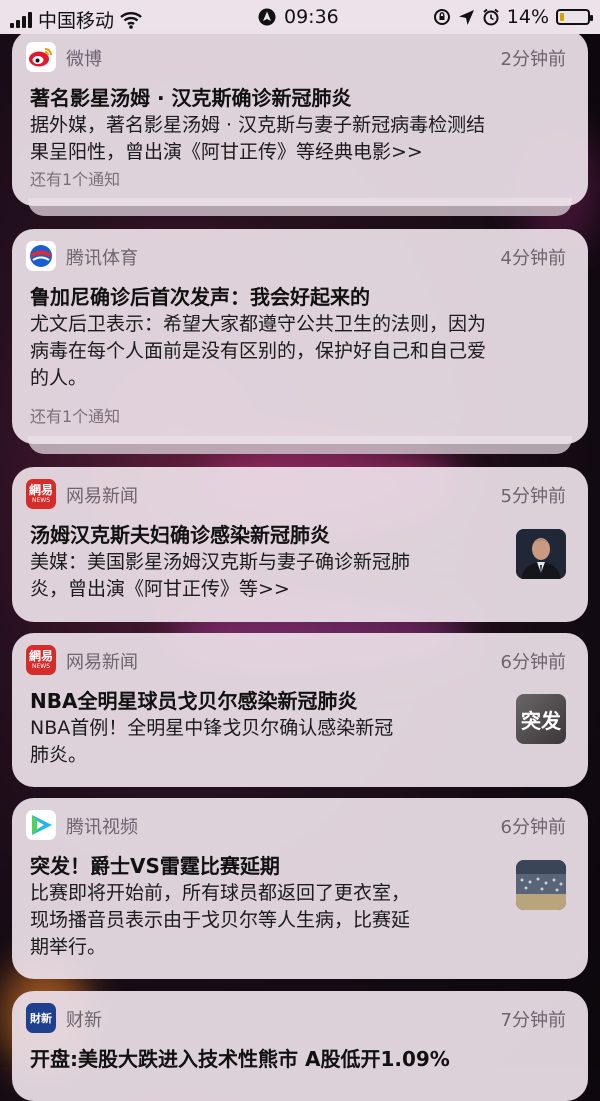 The image size is (600, 1101). What do you see at coordinates (311, 17) in the screenshot?
I see `status-time: 09:36` at bounding box center [311, 17].